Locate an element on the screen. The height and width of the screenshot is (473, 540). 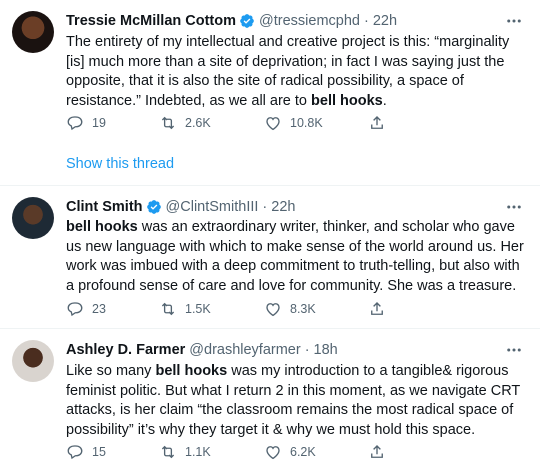
reply-button: 23 is located at coordinates (86, 309).